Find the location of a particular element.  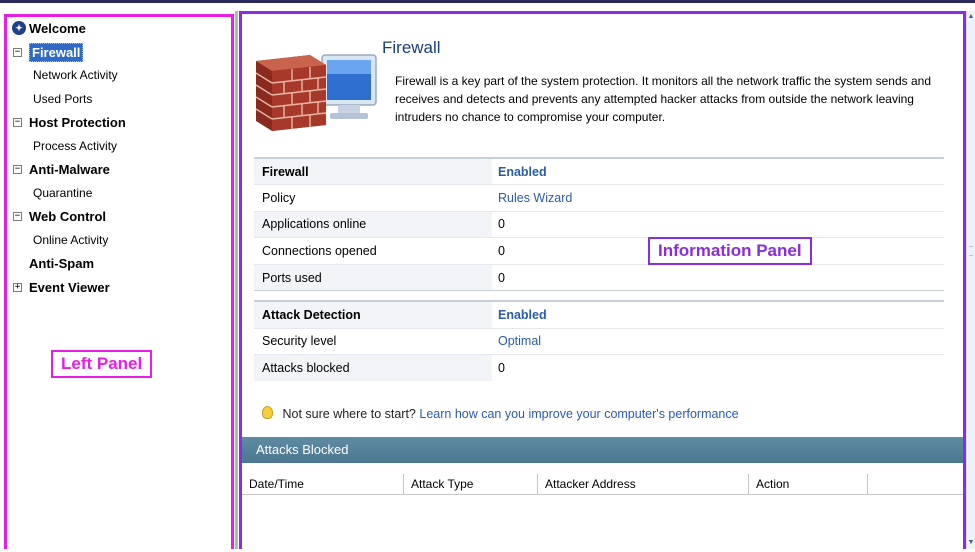

tree-item-label: Online Activity is located at coordinates (71, 239).